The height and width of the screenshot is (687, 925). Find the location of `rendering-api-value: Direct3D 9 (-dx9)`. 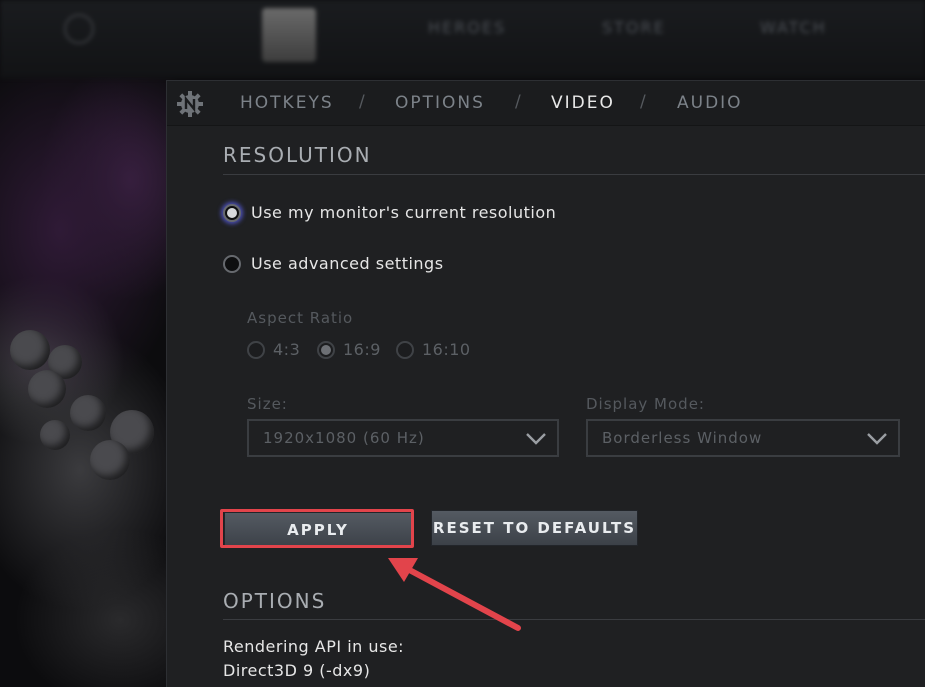

rendering-api-value: Direct3D 9 (-dx9) is located at coordinates (297, 670).